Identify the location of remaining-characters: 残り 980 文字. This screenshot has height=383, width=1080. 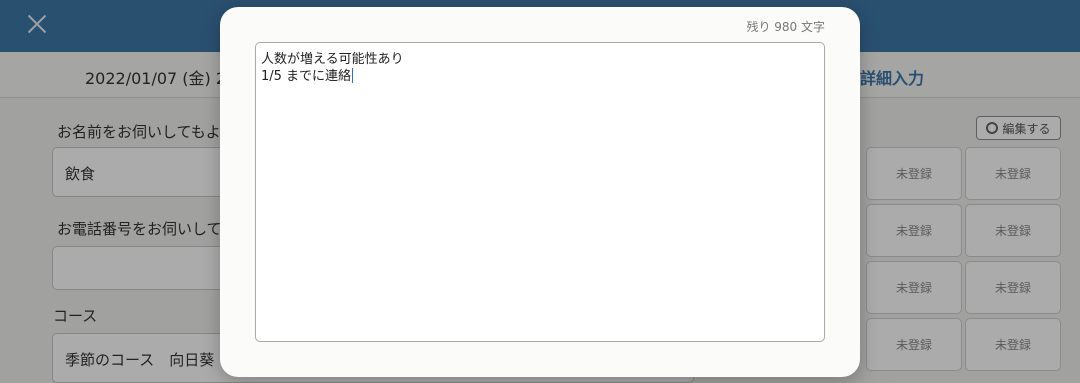
(785, 27).